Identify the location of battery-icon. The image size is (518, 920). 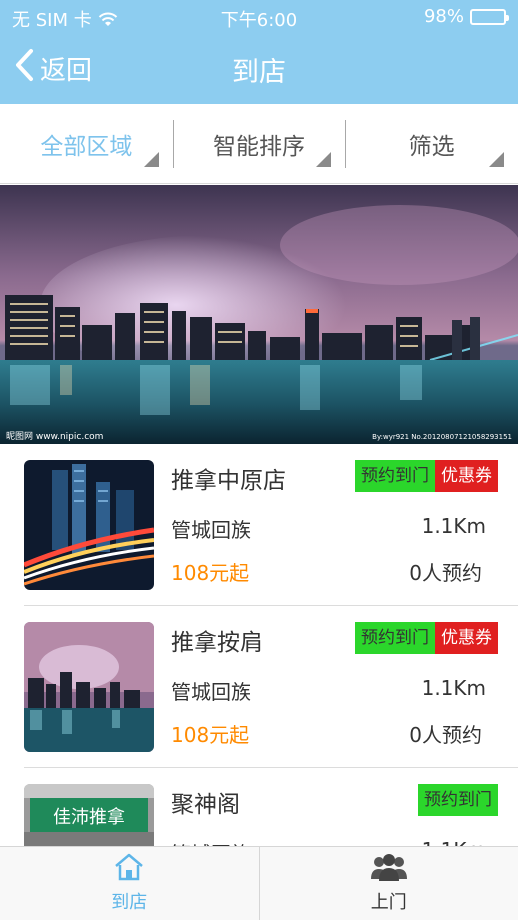
(489, 16).